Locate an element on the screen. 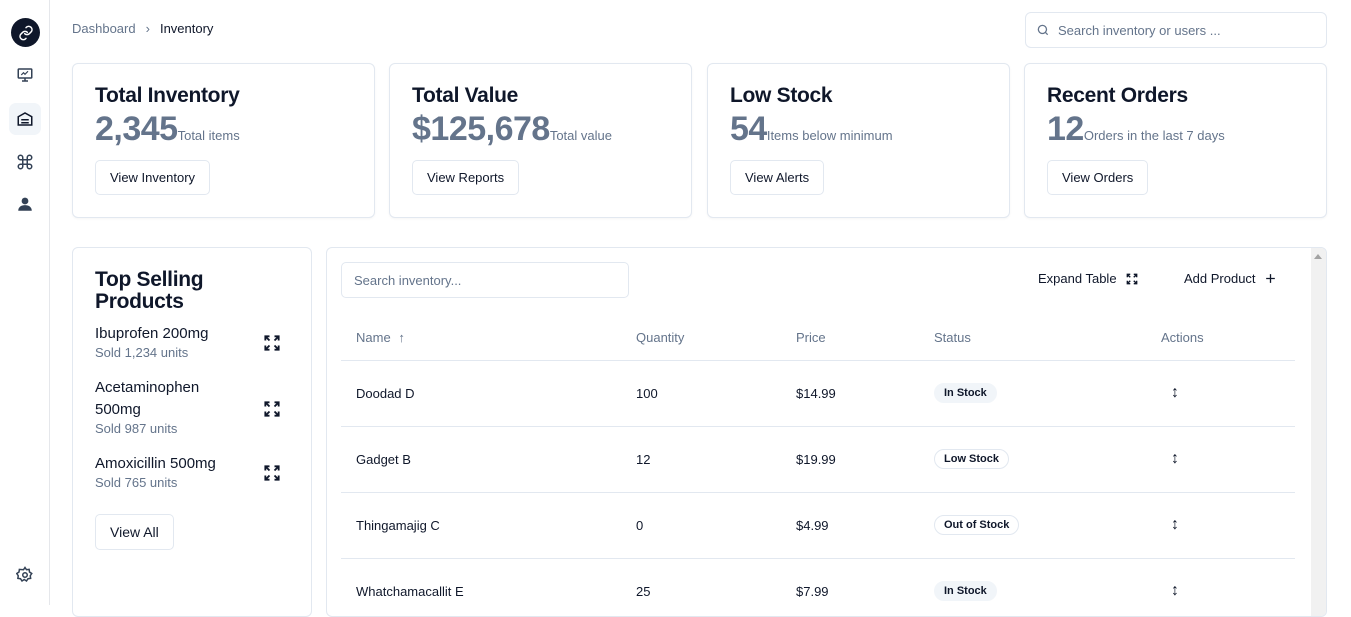 The image size is (1351, 617). table-row: Gadget B 12 $19.99 Low Stock ↕ is located at coordinates (818, 459).